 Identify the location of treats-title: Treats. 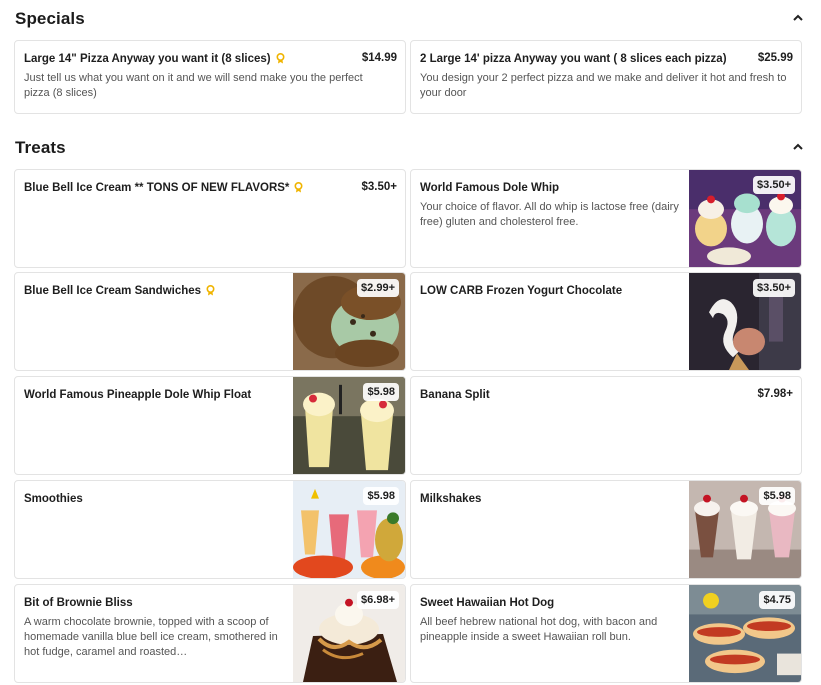
(40, 147).